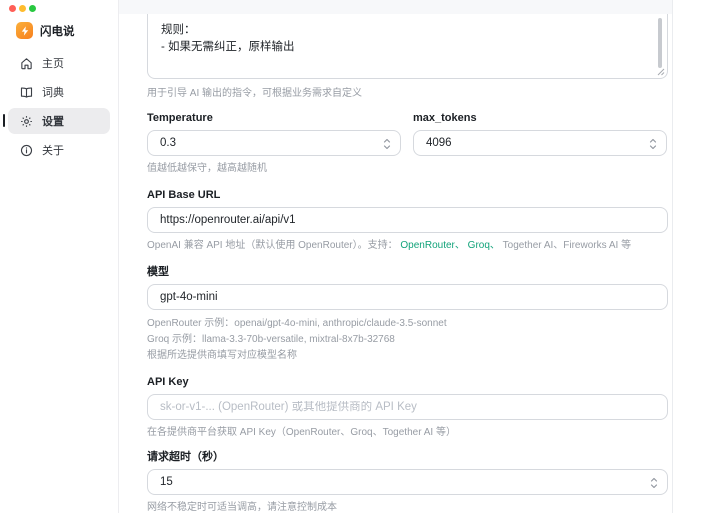 The image size is (704, 514). What do you see at coordinates (26, 92) in the screenshot?
I see `book-icon` at bounding box center [26, 92].